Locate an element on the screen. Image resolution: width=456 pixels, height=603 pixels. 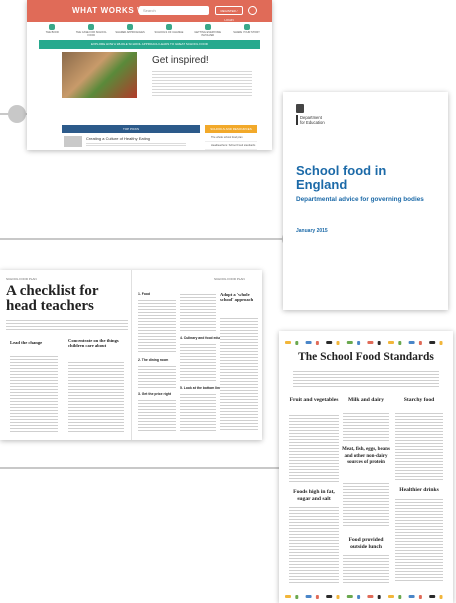
list-item: Creating a Culture of Healthy Eating is located at coordinates (131, 141).